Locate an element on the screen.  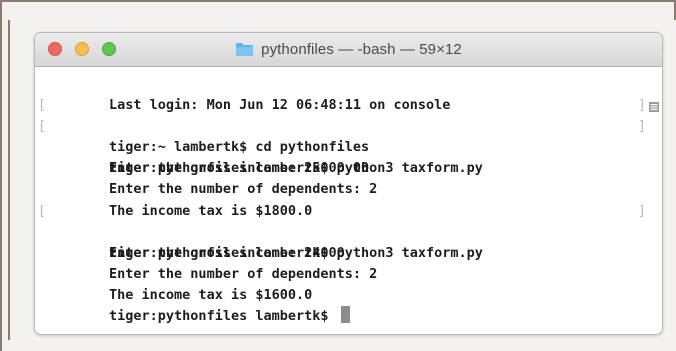
text-cursor is located at coordinates (345, 315).